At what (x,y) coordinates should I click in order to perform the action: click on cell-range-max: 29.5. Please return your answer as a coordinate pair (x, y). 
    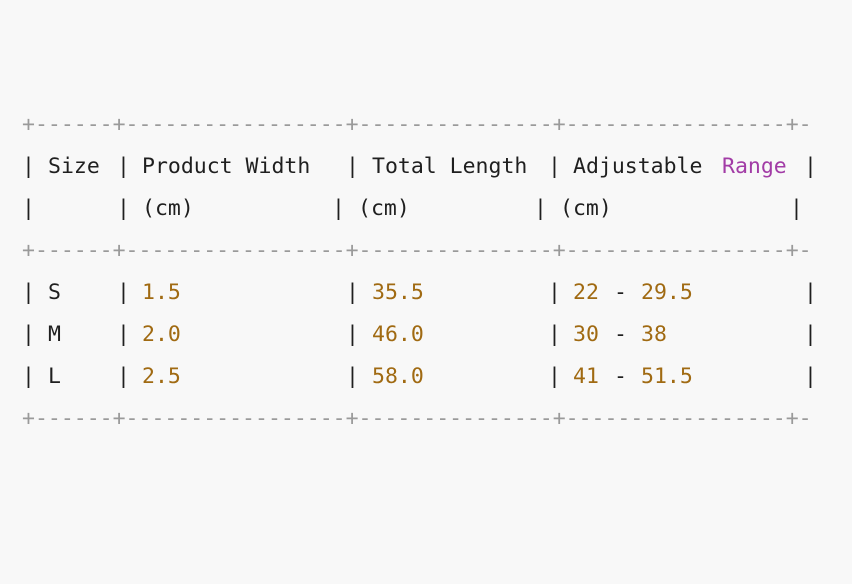
    Looking at the image, I should click on (667, 292).